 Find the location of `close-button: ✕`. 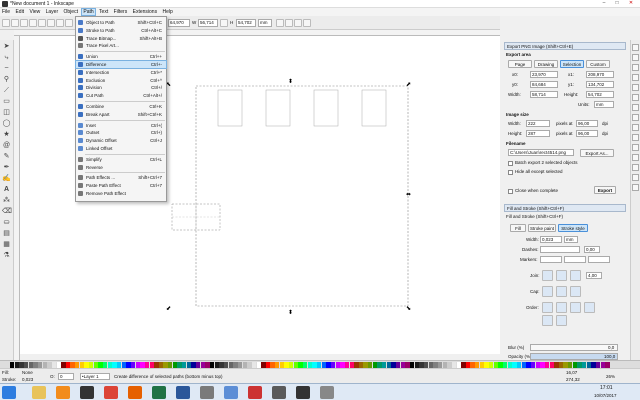

close-button: ✕ is located at coordinates (631, 3).